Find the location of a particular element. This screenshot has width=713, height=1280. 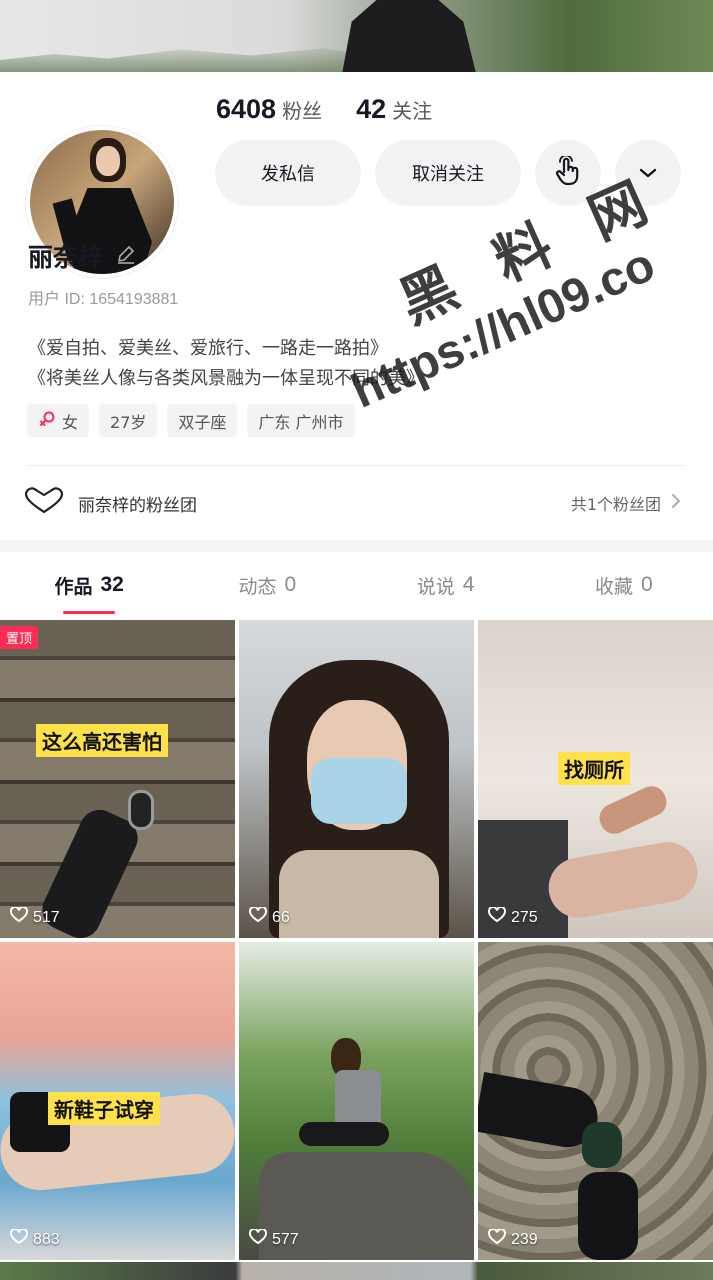

like-count-value: 239 is located at coordinates (524, 1239).